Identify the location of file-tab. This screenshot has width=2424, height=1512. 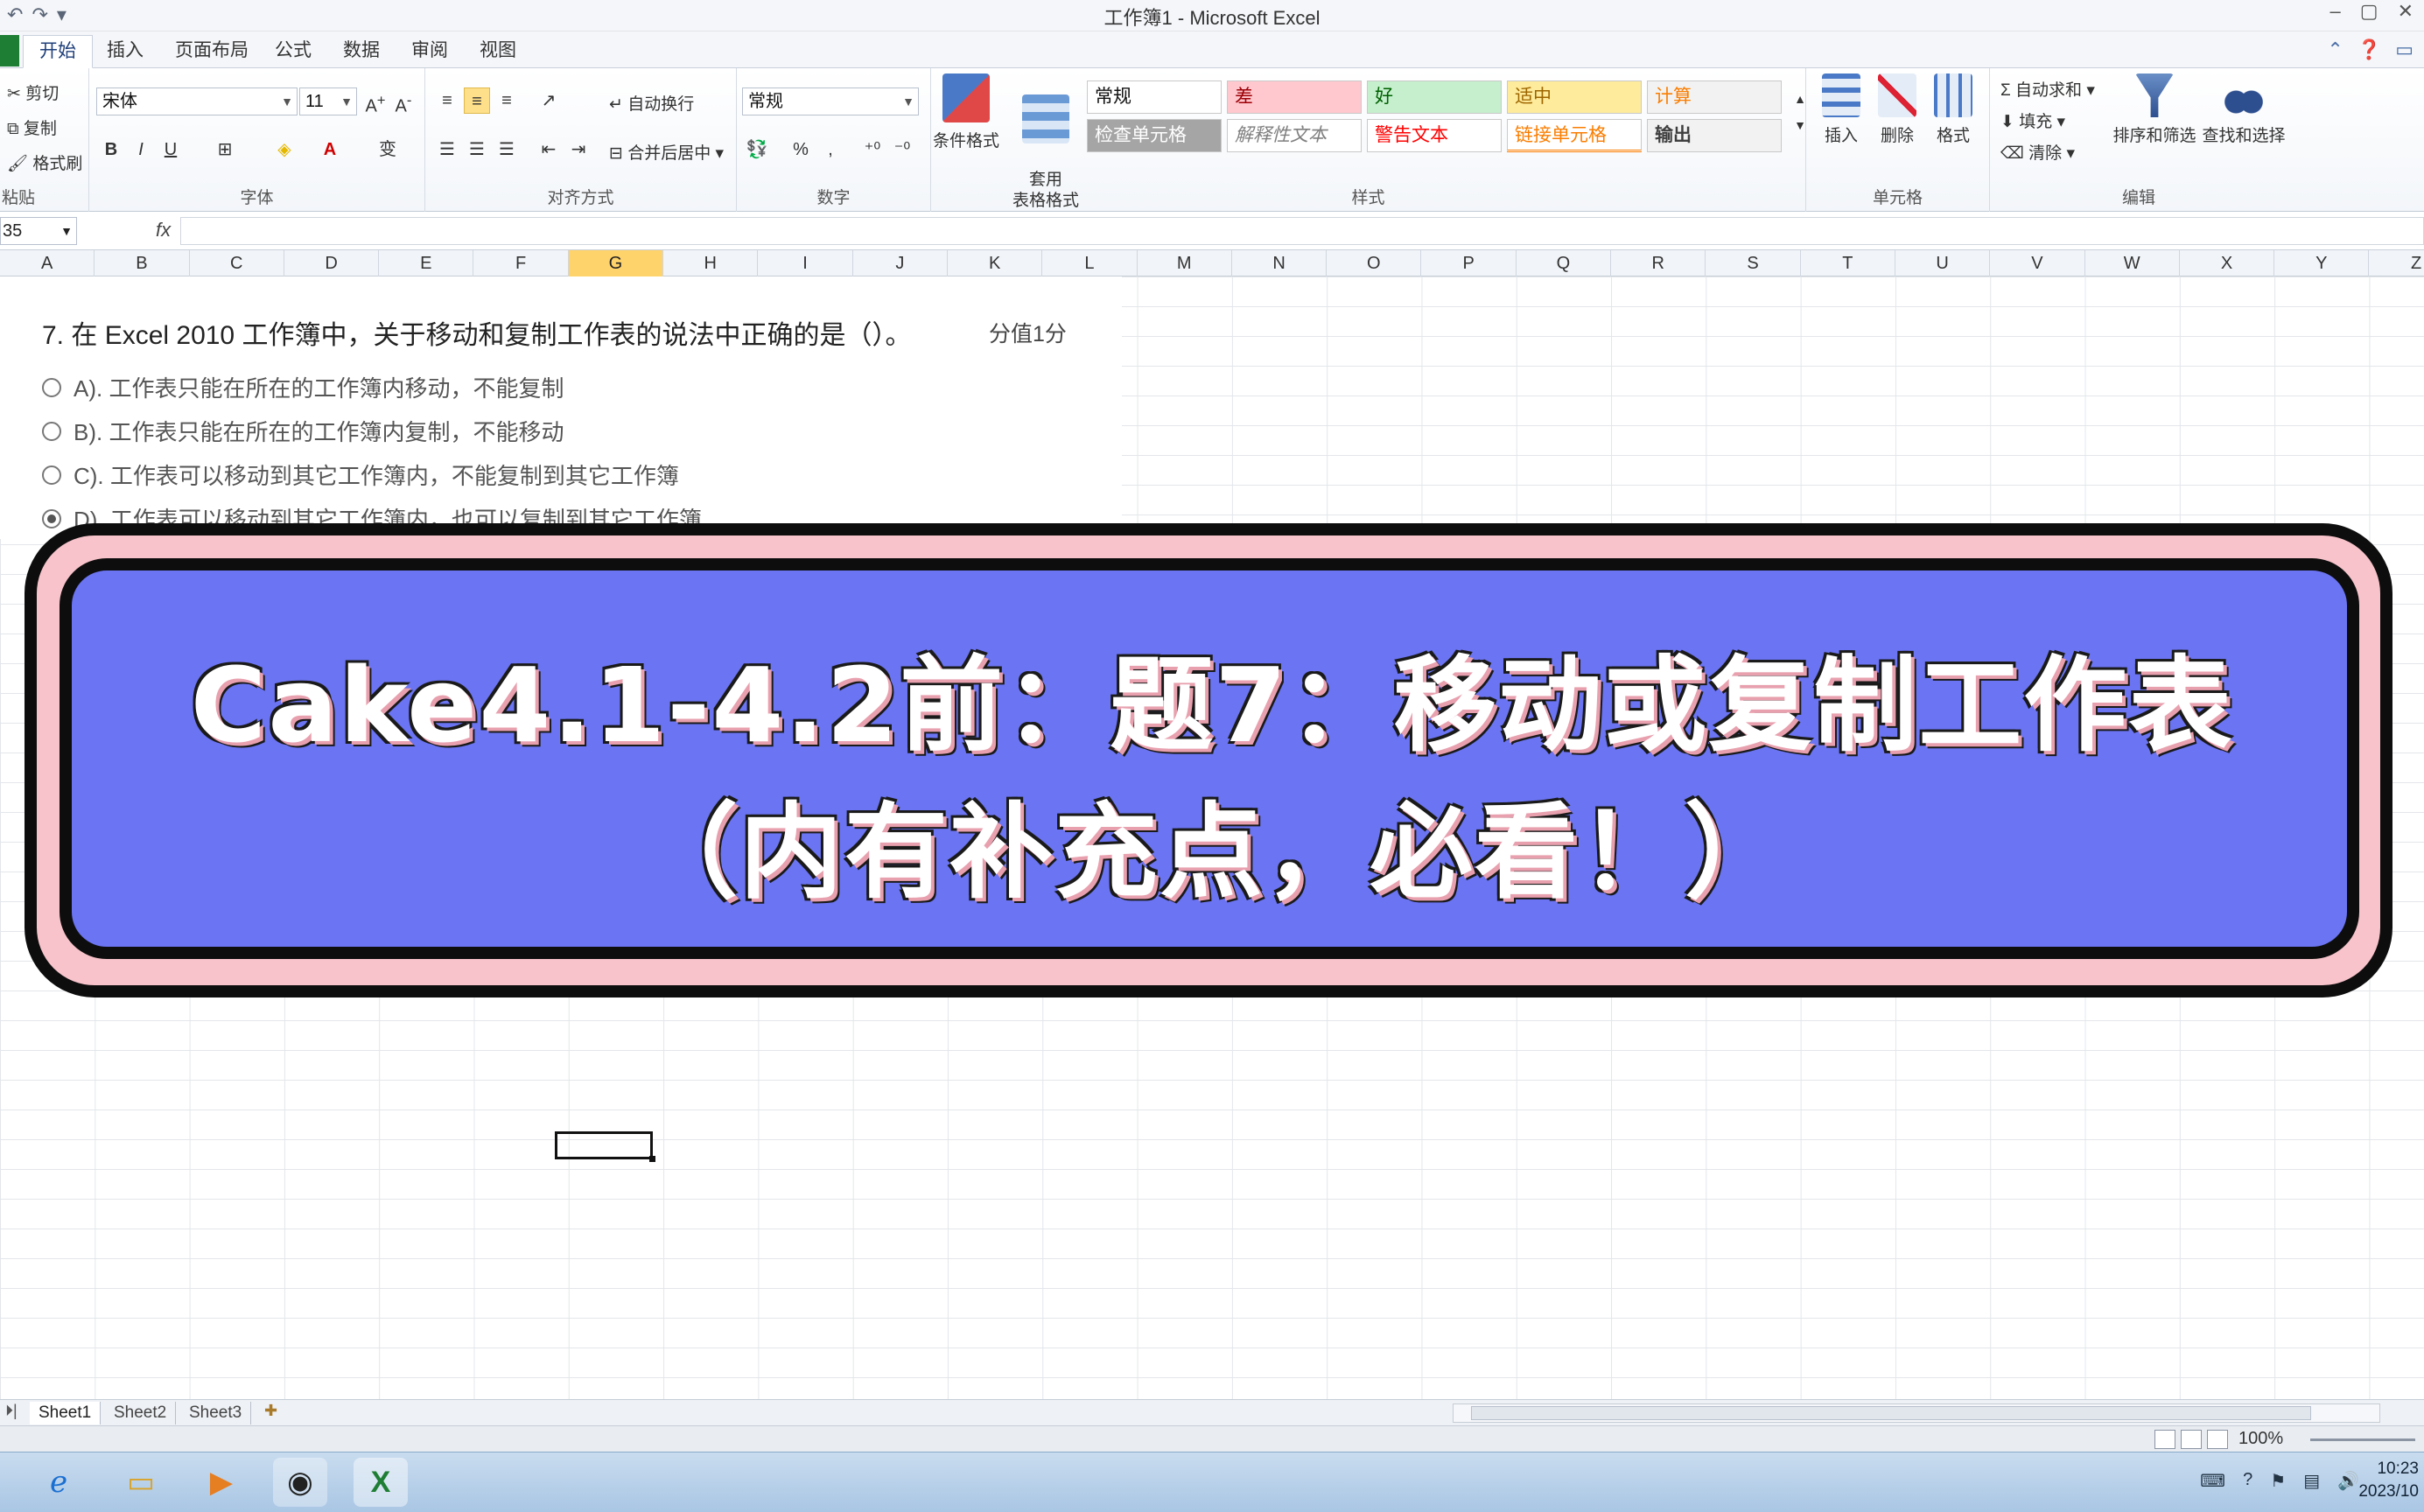
(9, 50).